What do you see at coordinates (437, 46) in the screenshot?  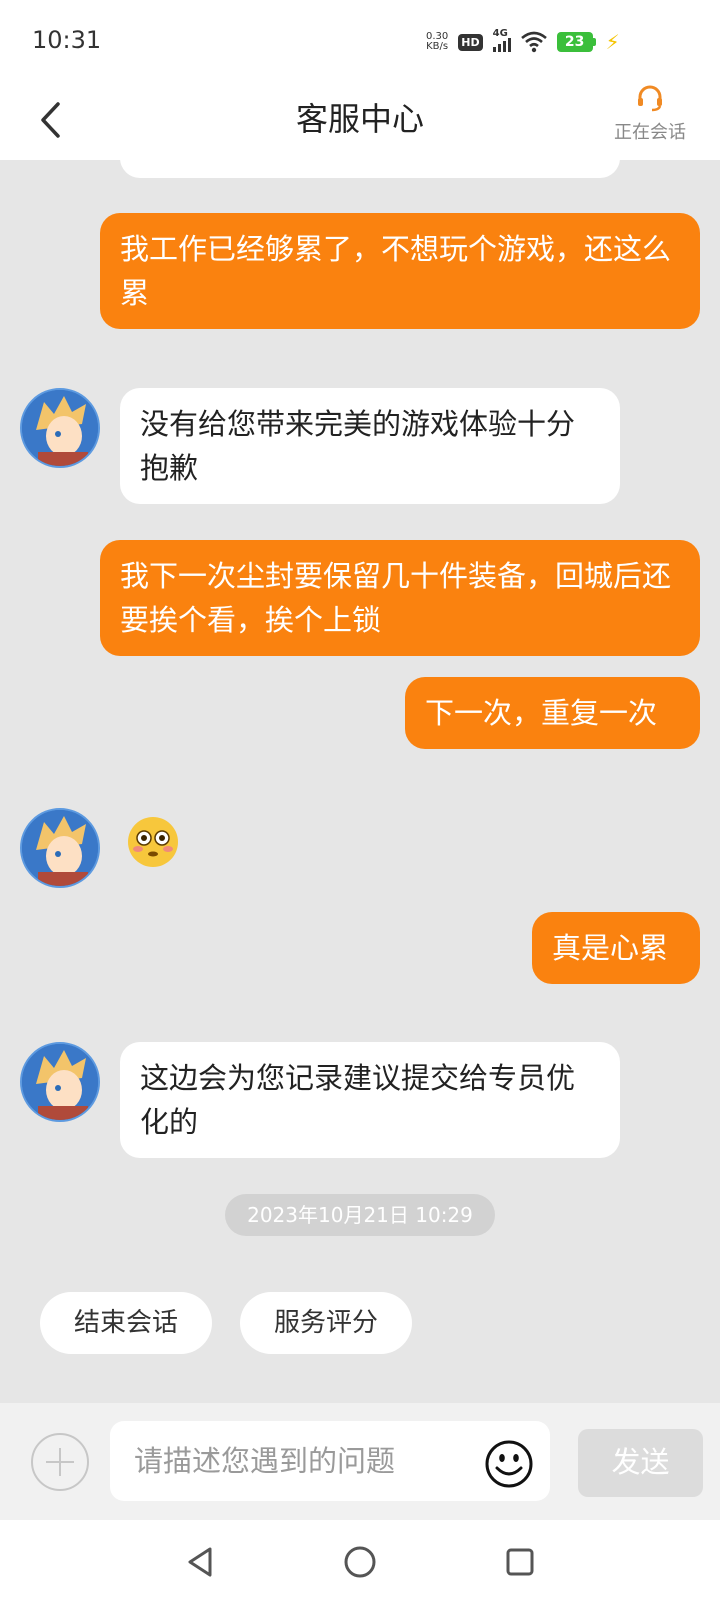 I see `network-speed-unit: KB/s` at bounding box center [437, 46].